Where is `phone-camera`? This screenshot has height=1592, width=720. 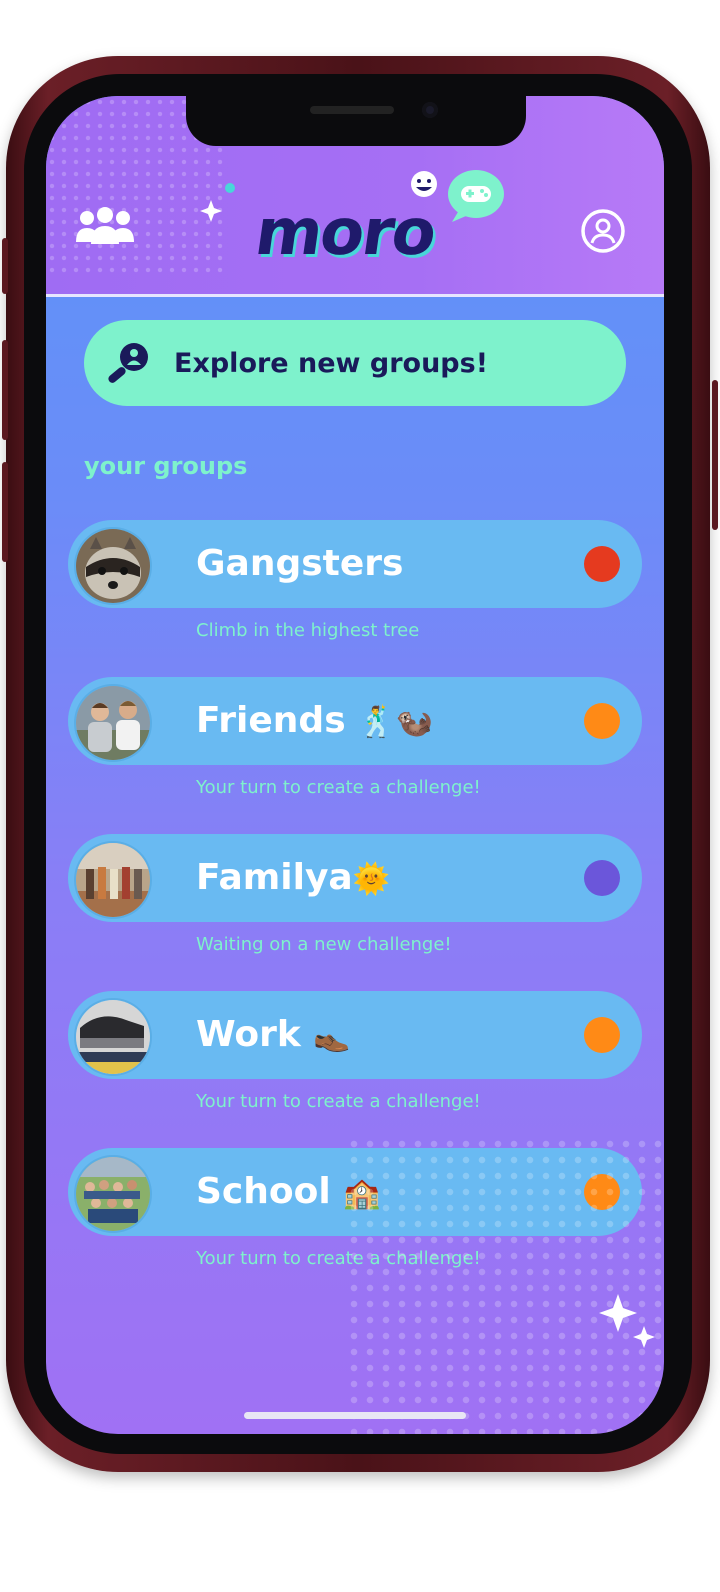
phone-camera is located at coordinates (430, 110).